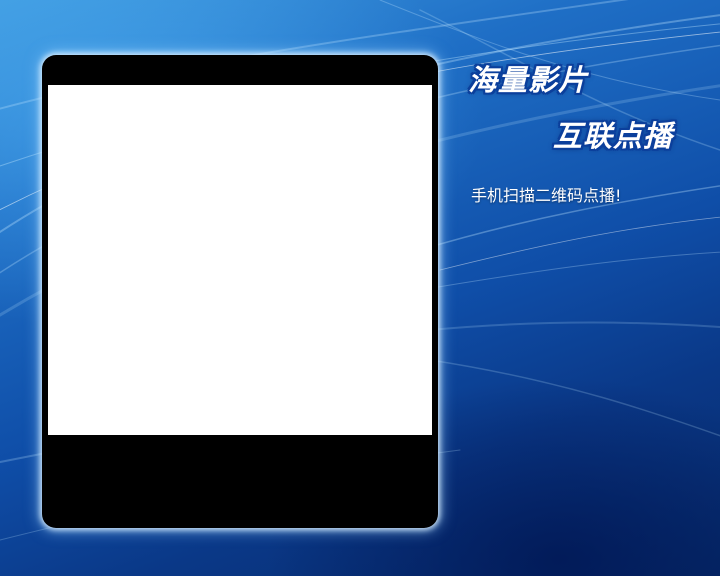  Describe the element at coordinates (546, 195) in the screenshot. I see `scan-qr-prompt: 手机扫描二维码点播!` at that location.